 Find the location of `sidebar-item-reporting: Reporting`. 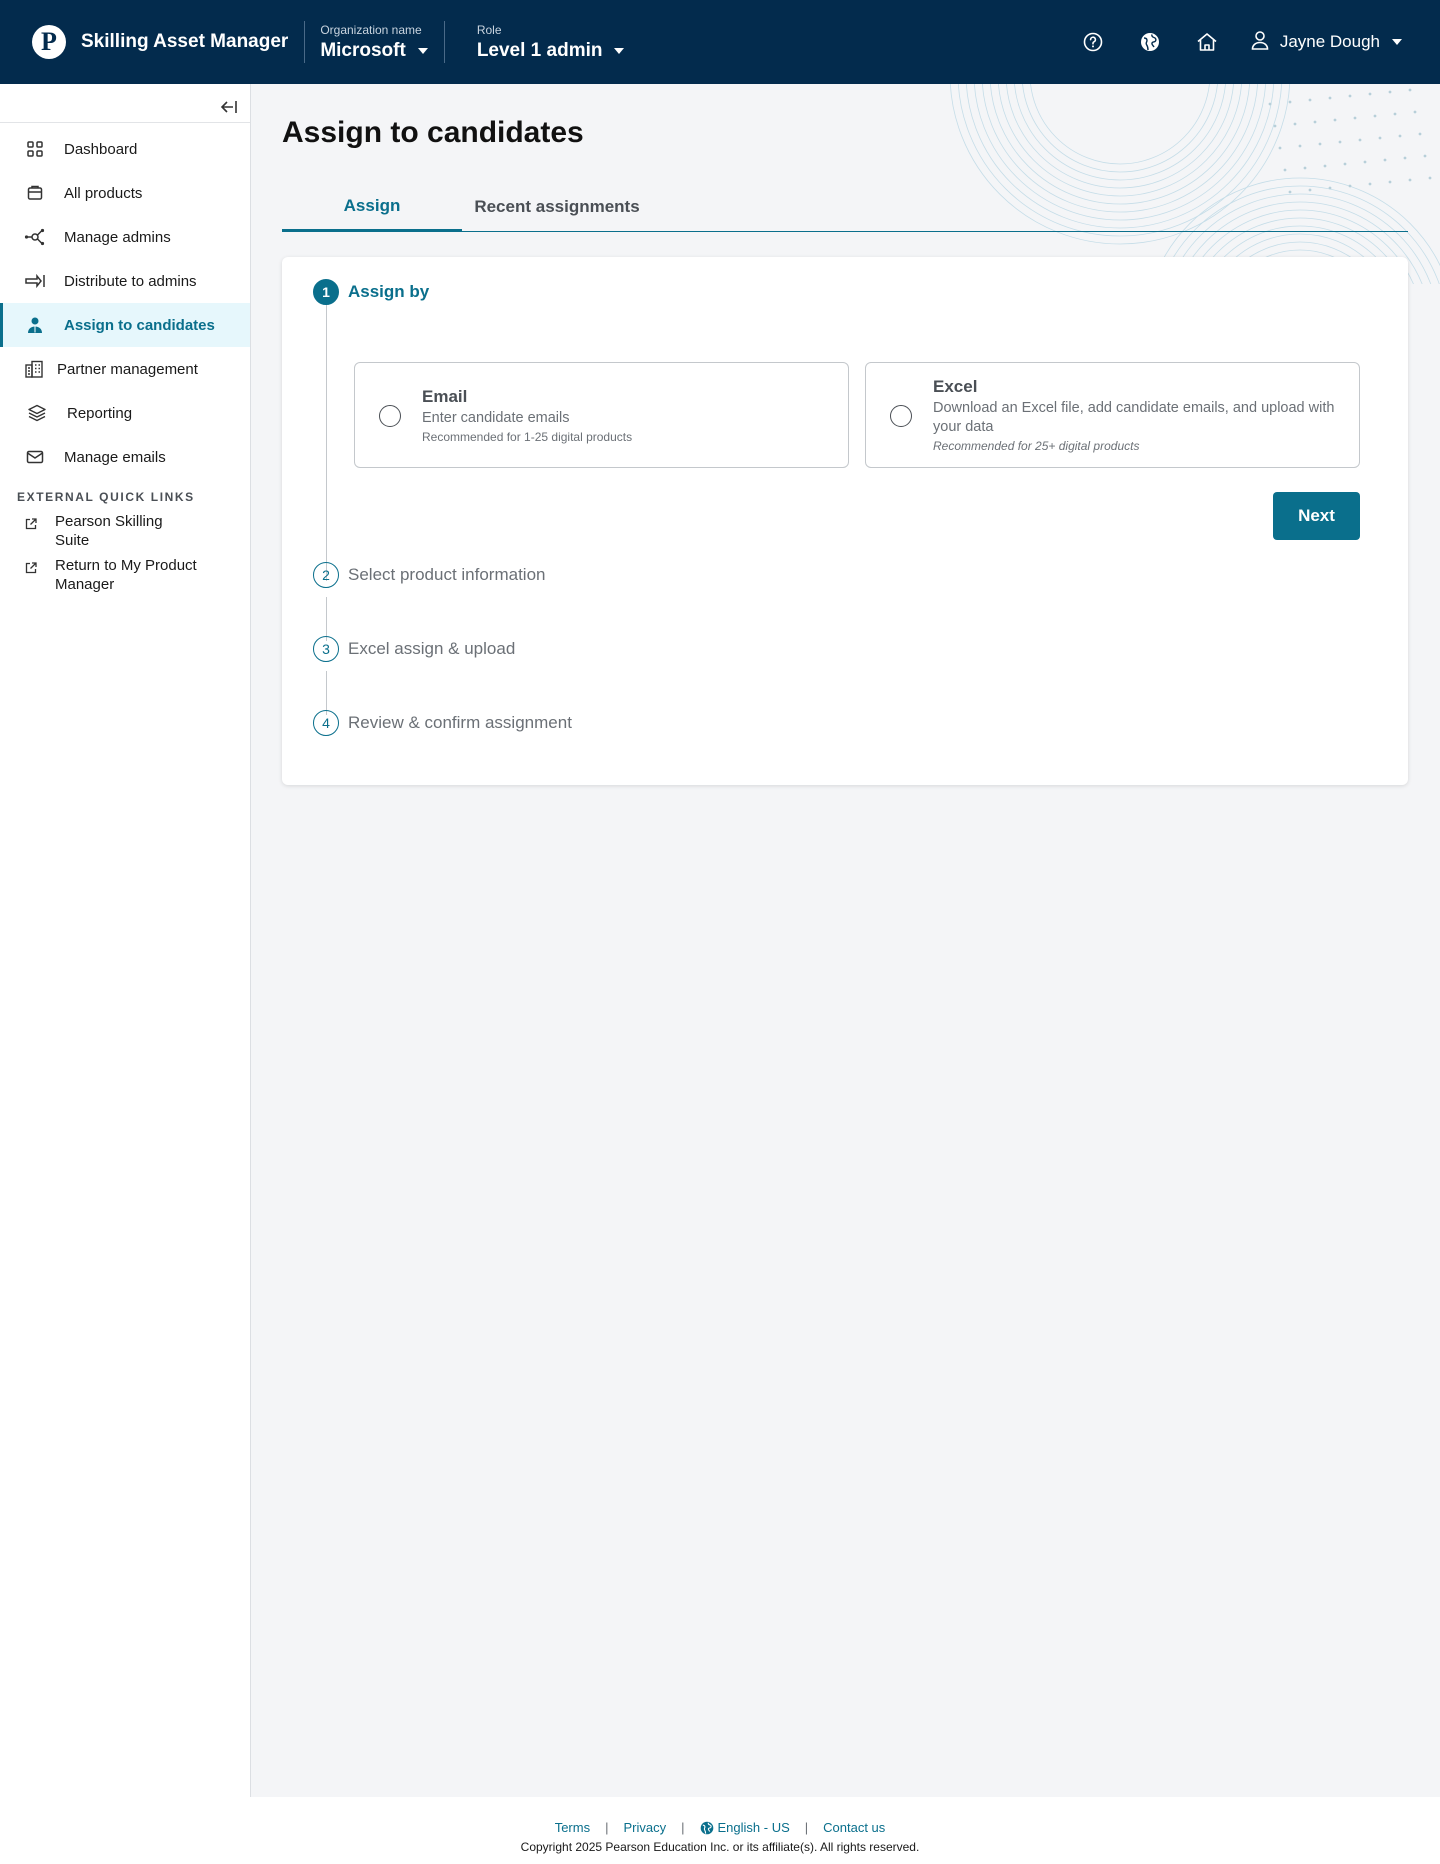

sidebar-item-reporting: Reporting is located at coordinates (125, 413).